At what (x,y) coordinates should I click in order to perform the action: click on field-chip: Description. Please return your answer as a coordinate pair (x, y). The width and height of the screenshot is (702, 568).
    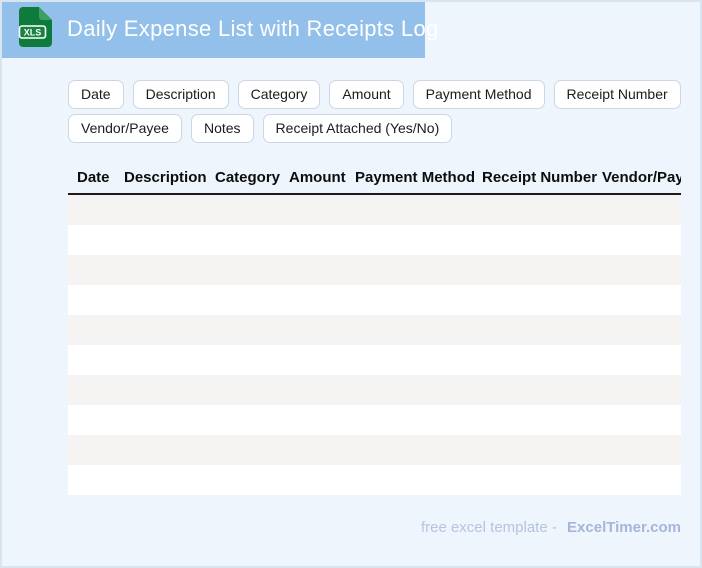
    Looking at the image, I should click on (180, 94).